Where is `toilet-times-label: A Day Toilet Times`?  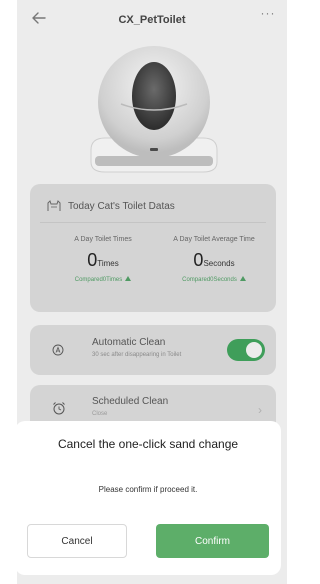
toilet-times-label: A Day Toilet Times is located at coordinates (103, 239).